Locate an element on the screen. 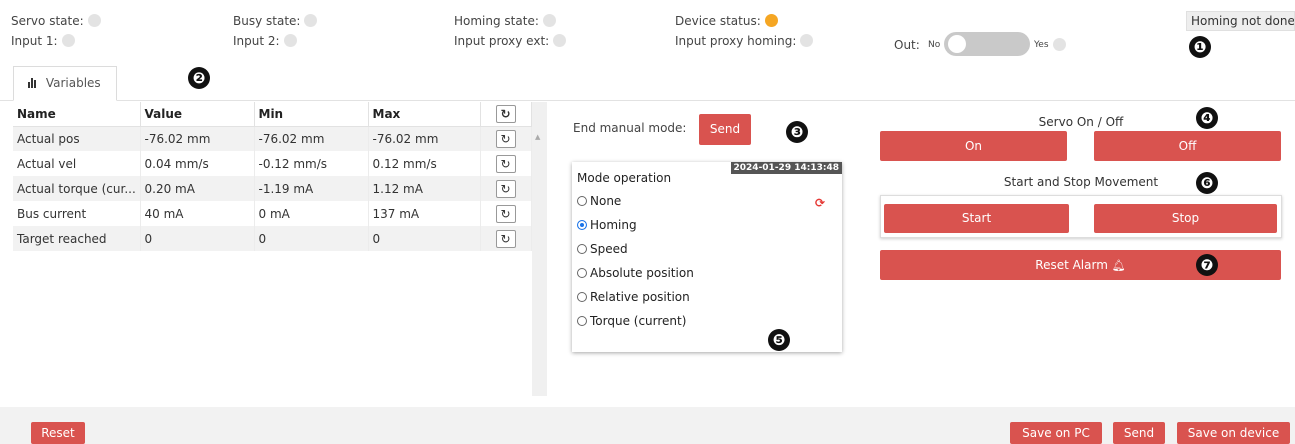 This screenshot has width=1295, height=444. cell-min: 0 mA is located at coordinates (311, 213).